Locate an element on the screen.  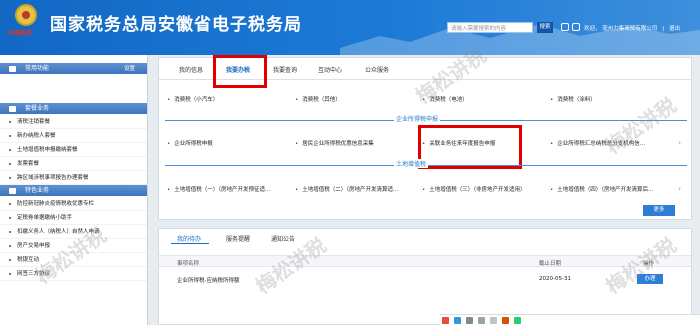
sidebar-item: 发票套餐 is located at coordinates (73, 164).